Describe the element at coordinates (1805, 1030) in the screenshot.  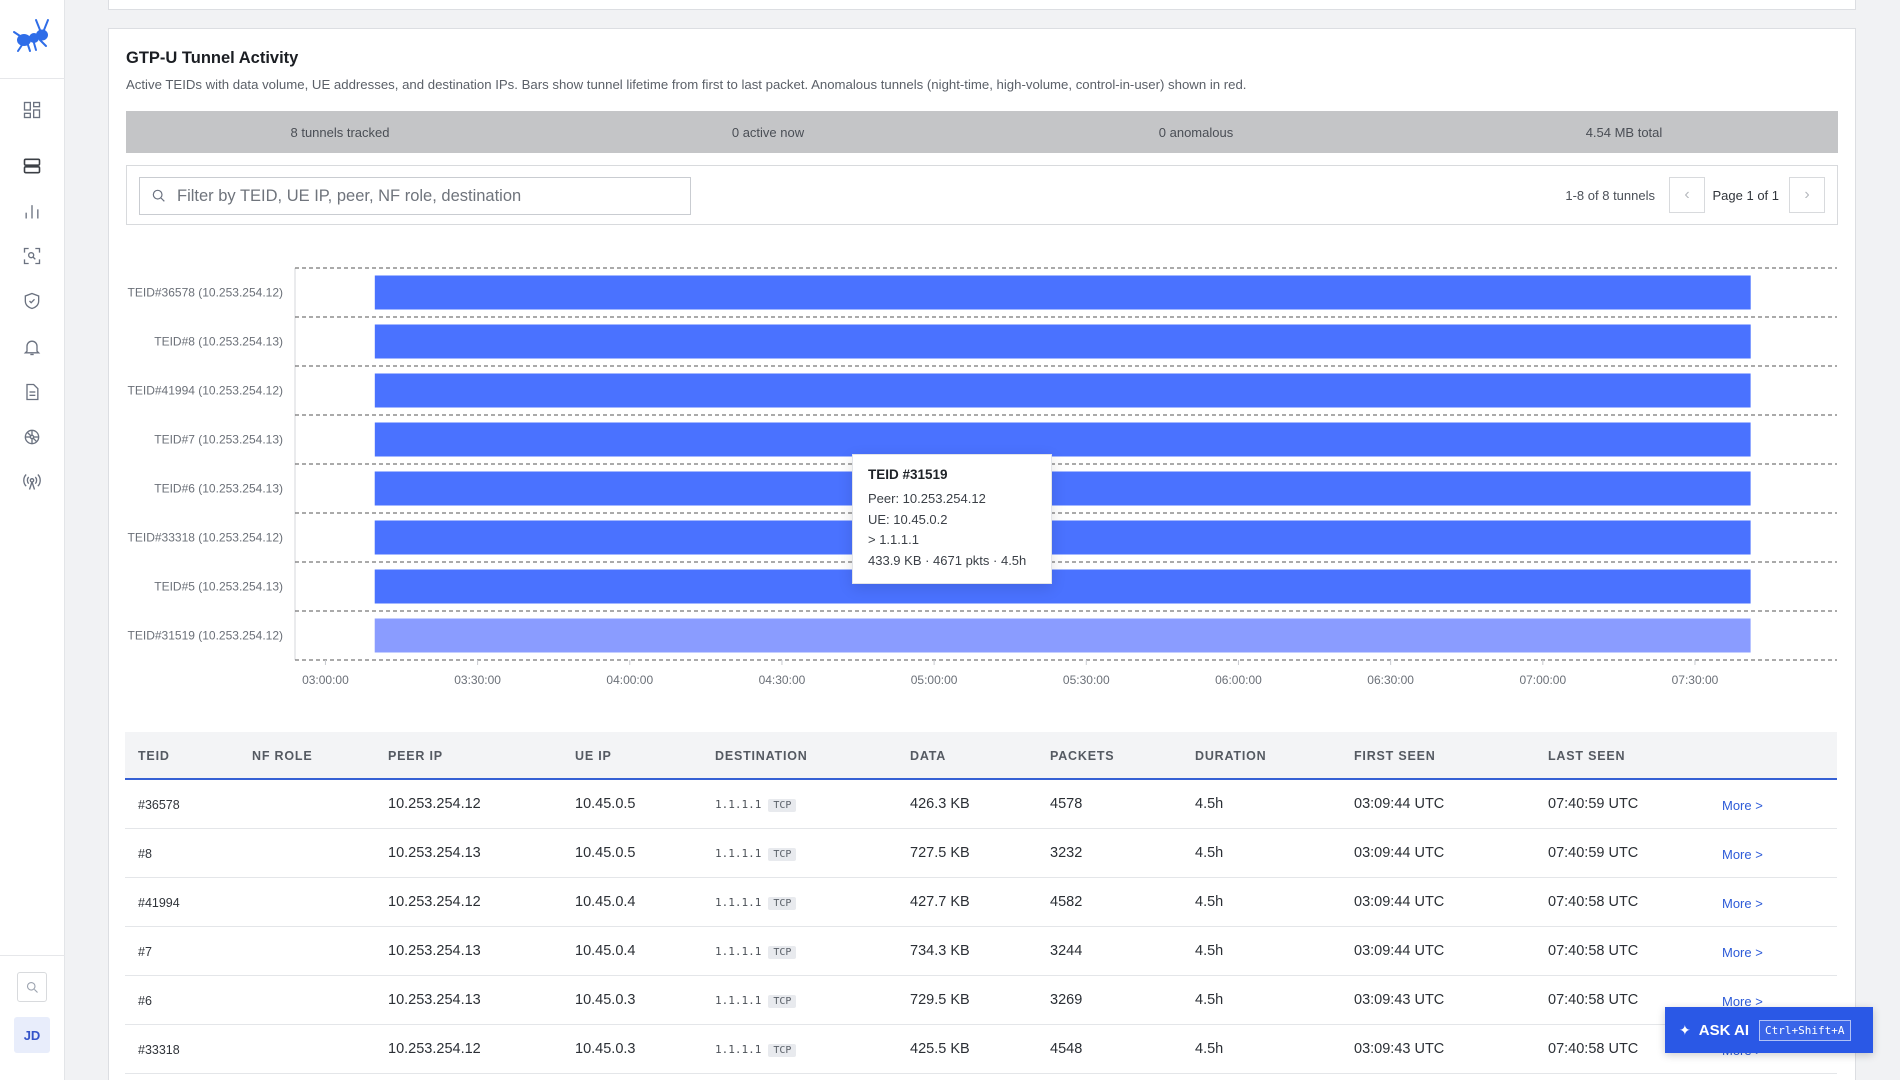
I see `ask-ai-shortcut: Ctrl+Shift+A` at that location.